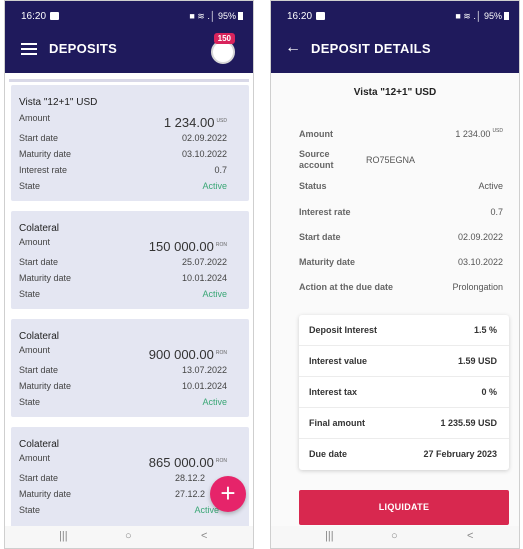 This screenshot has height=549, width=523. I want to click on start-date-value: 25.07.2022, so click(204, 262).